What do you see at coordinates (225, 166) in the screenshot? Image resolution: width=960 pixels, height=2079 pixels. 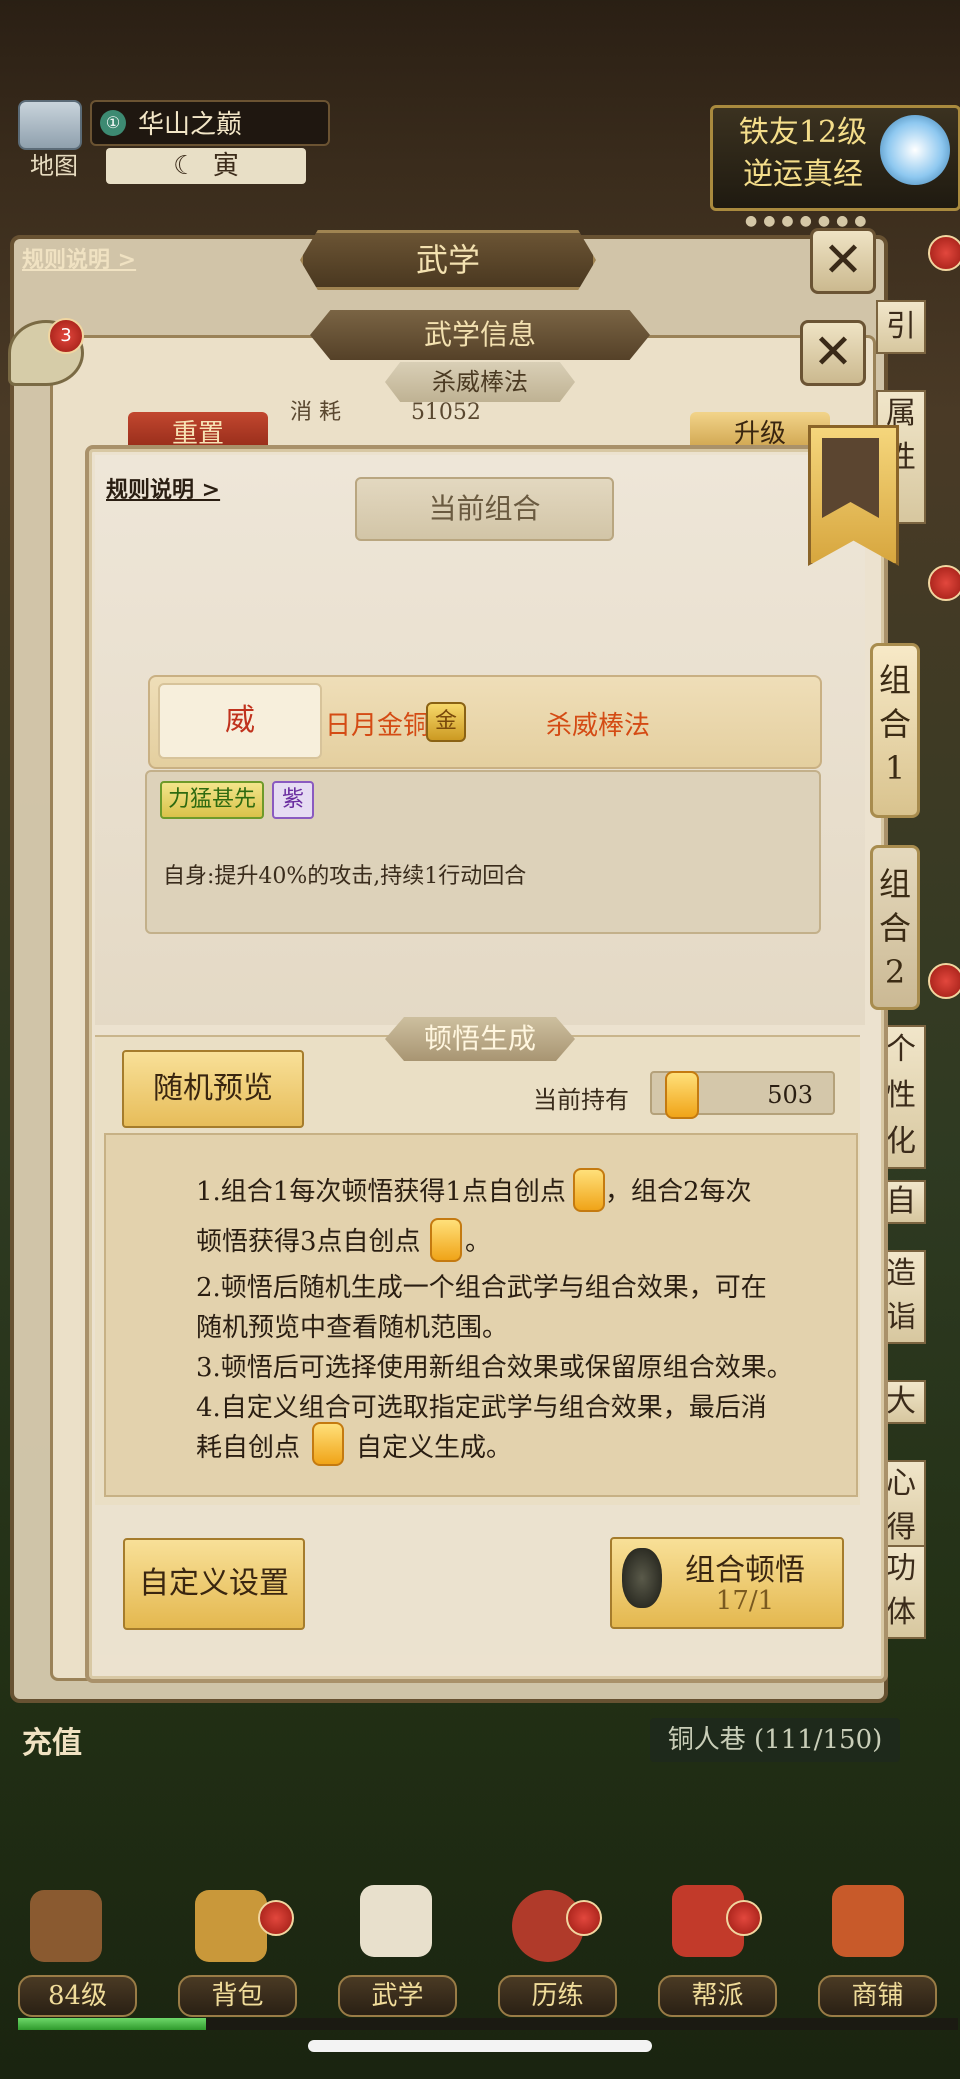 I see `time-label: 寅` at bounding box center [225, 166].